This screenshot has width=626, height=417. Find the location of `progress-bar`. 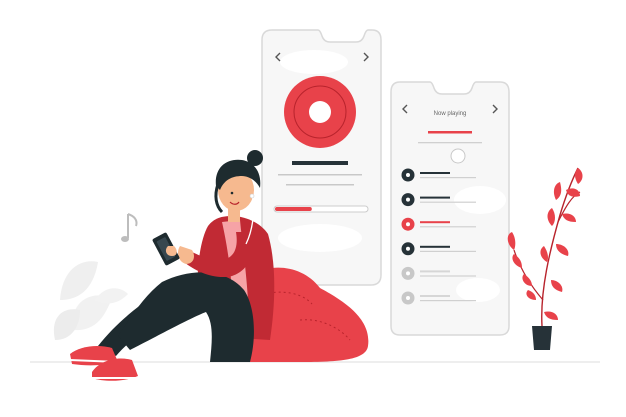

progress-bar is located at coordinates (321, 209).